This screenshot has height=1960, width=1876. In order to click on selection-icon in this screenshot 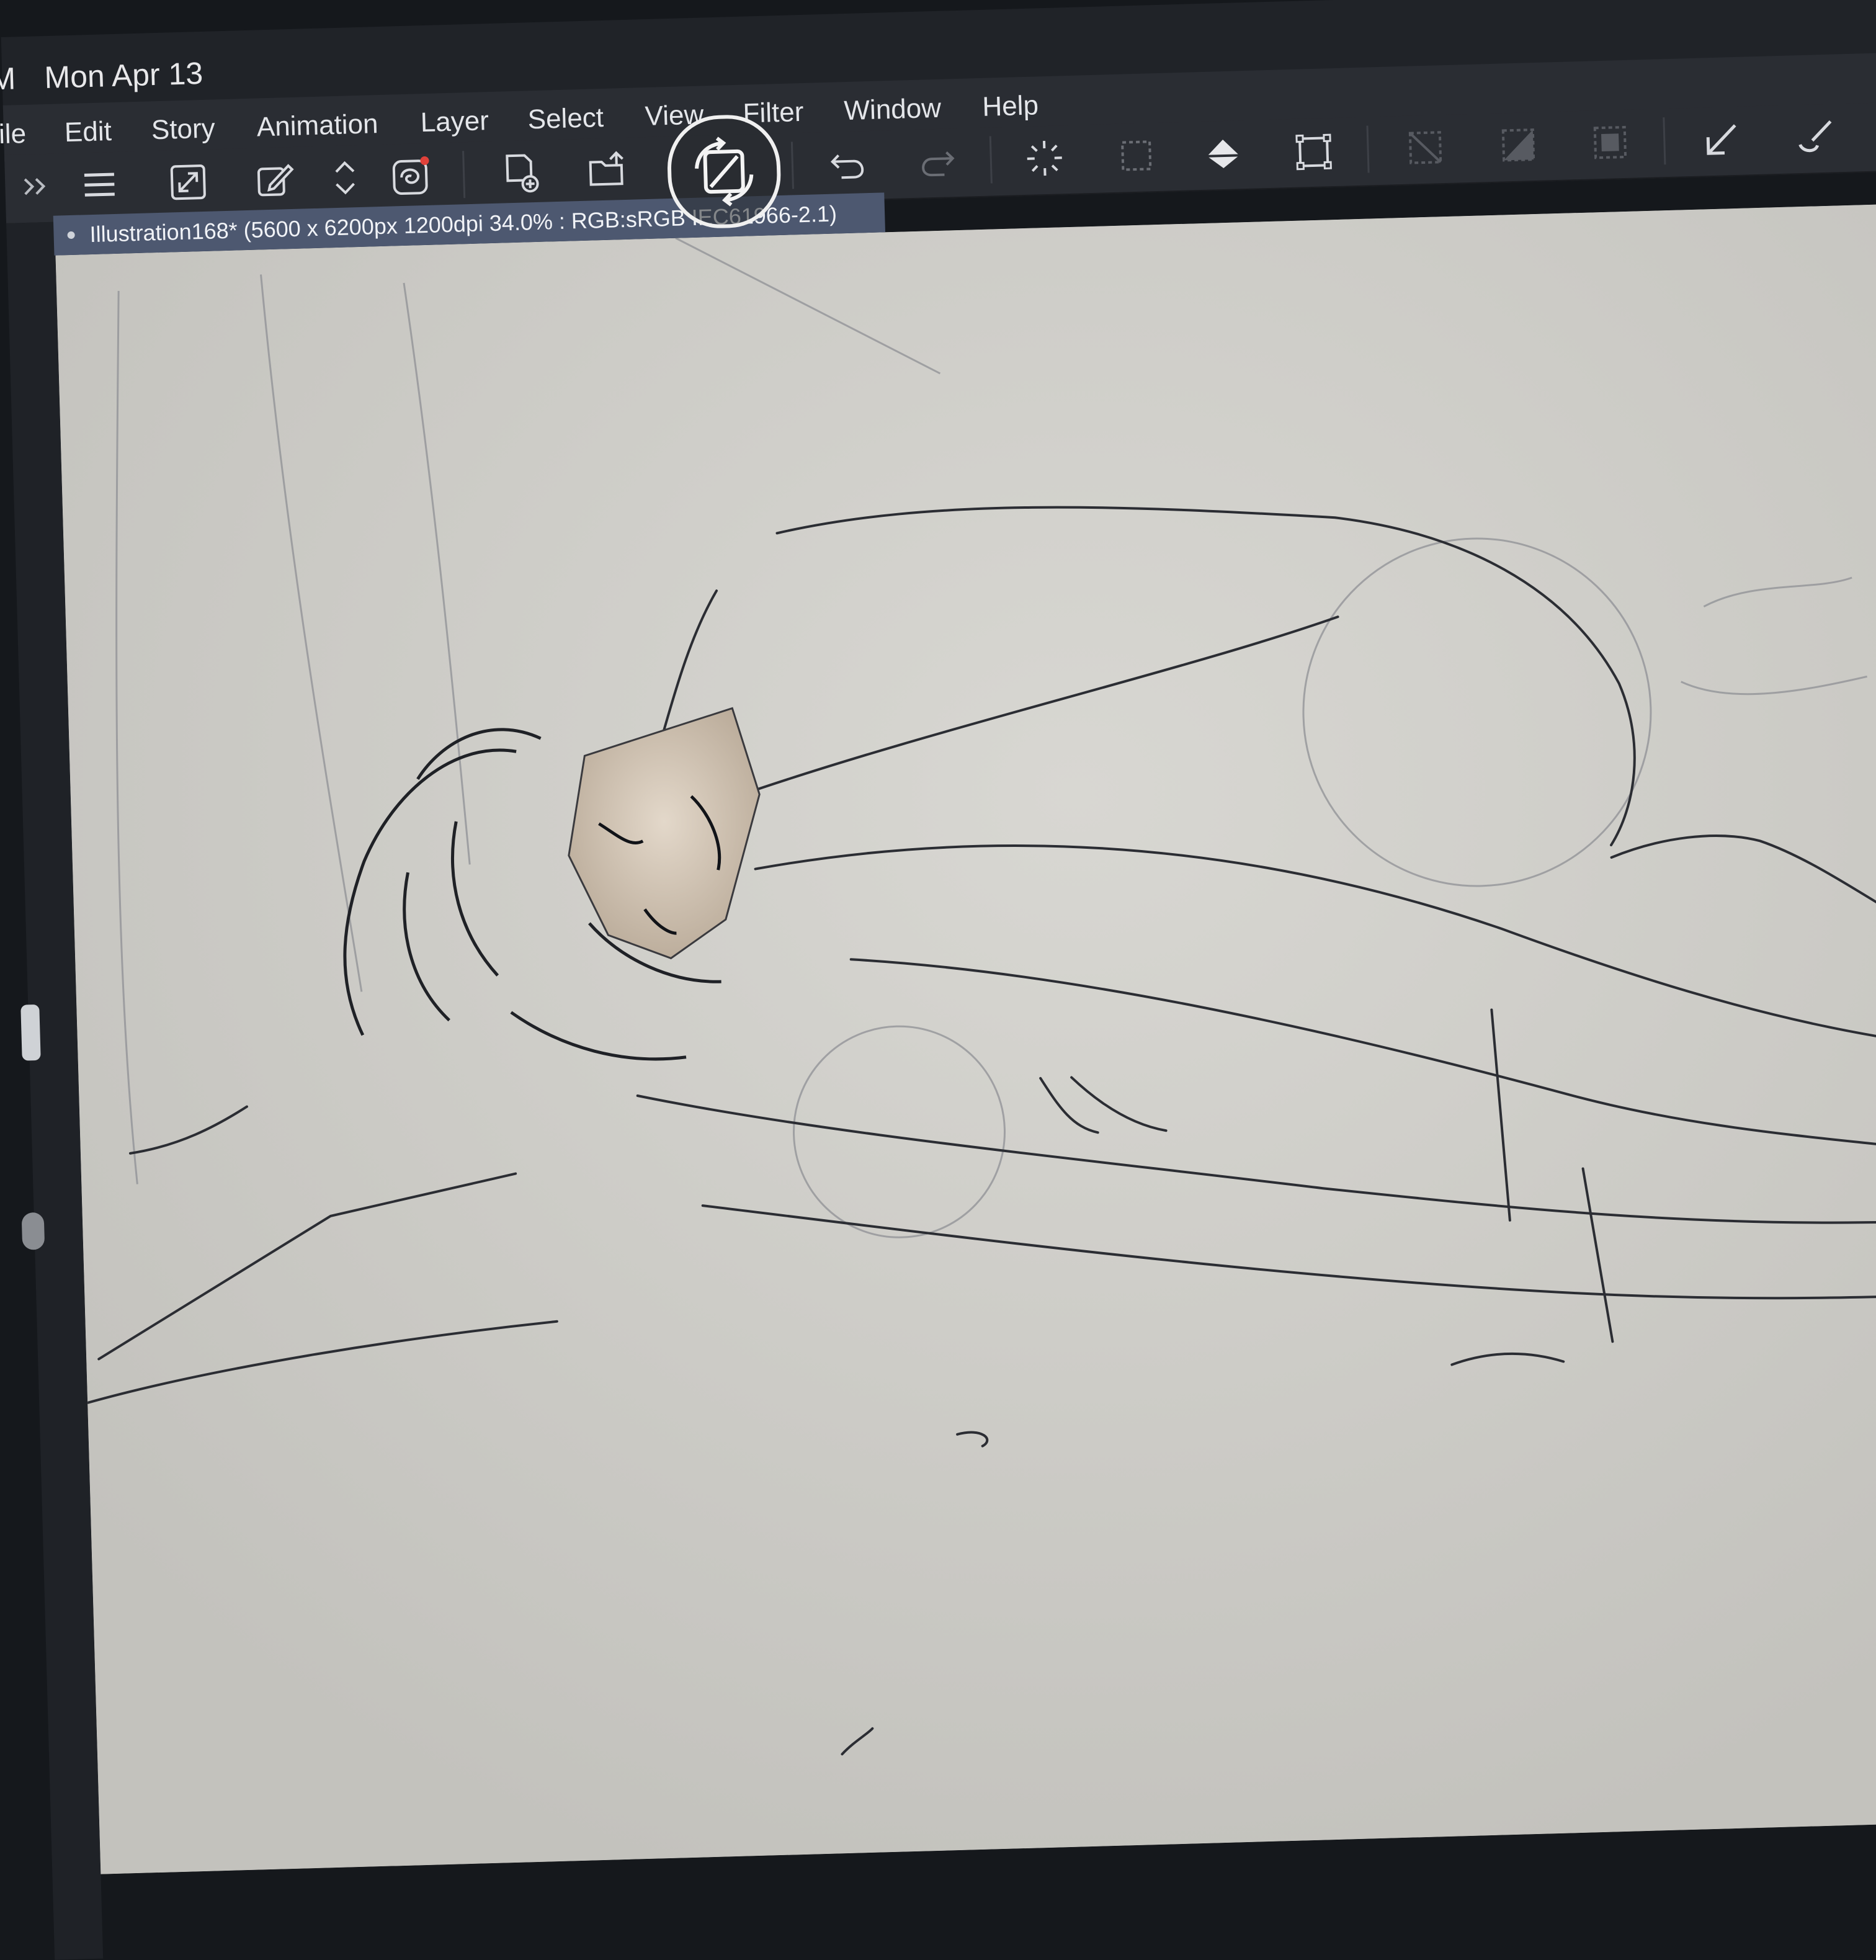, I will do `click(1136, 155)`.